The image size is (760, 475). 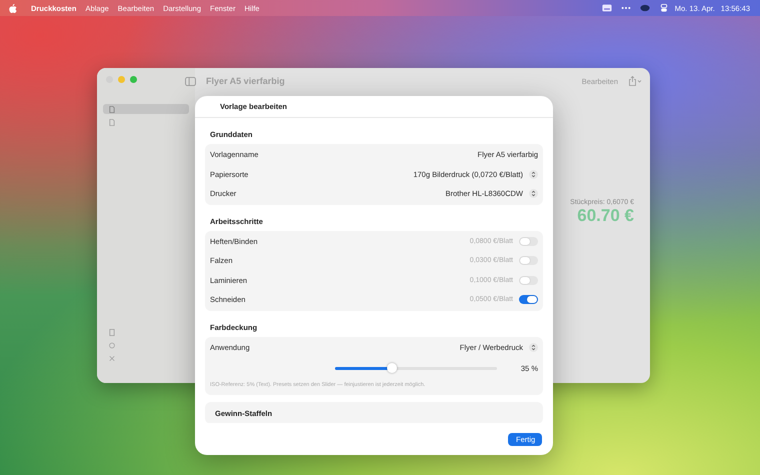 I want to click on page-icon, so click(x=112, y=332).